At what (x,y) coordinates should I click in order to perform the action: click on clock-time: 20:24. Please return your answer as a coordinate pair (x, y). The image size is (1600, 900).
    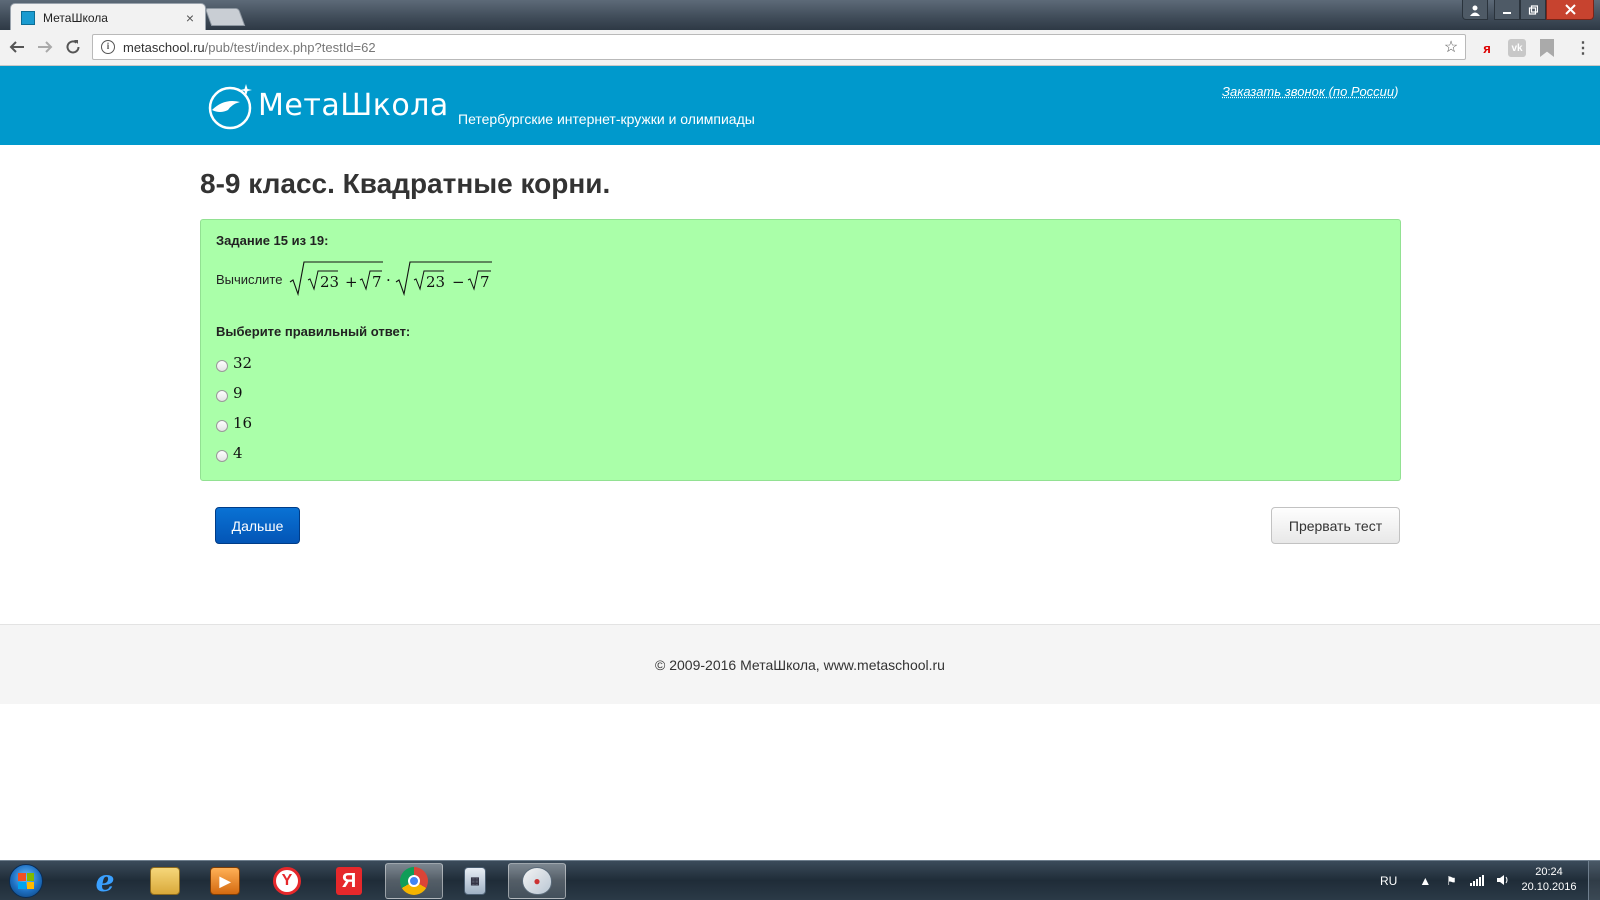
    Looking at the image, I should click on (1549, 872).